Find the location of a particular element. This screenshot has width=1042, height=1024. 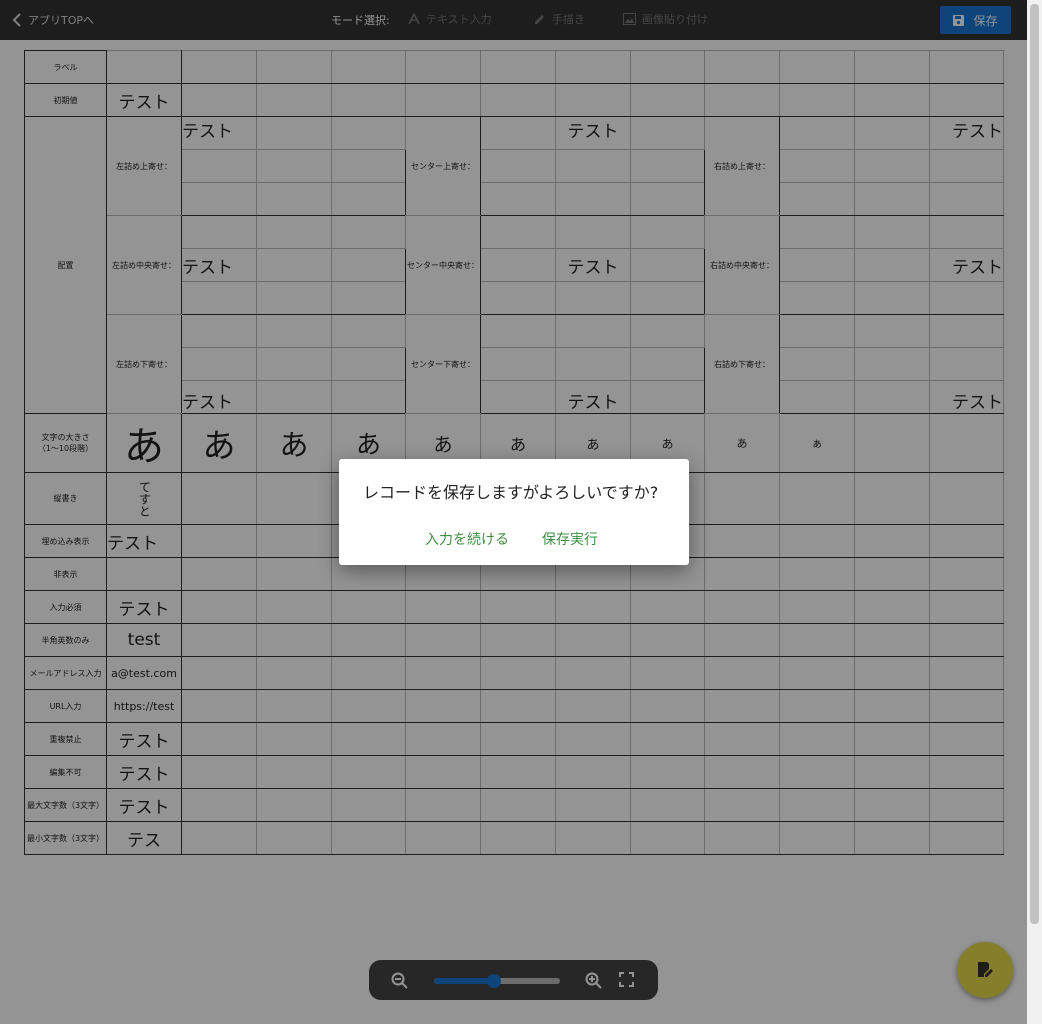

page-scrollbar is located at coordinates (1034, 512).